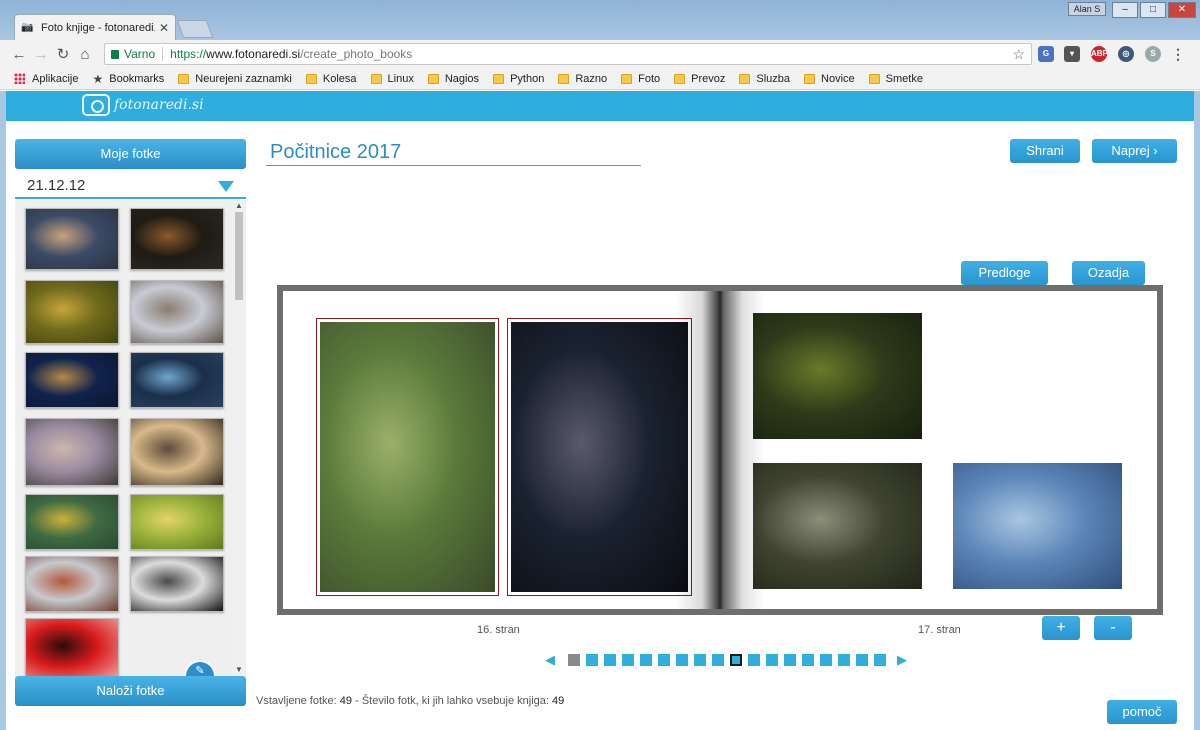  I want to click on next-page-icon: ▶, so click(902, 660).